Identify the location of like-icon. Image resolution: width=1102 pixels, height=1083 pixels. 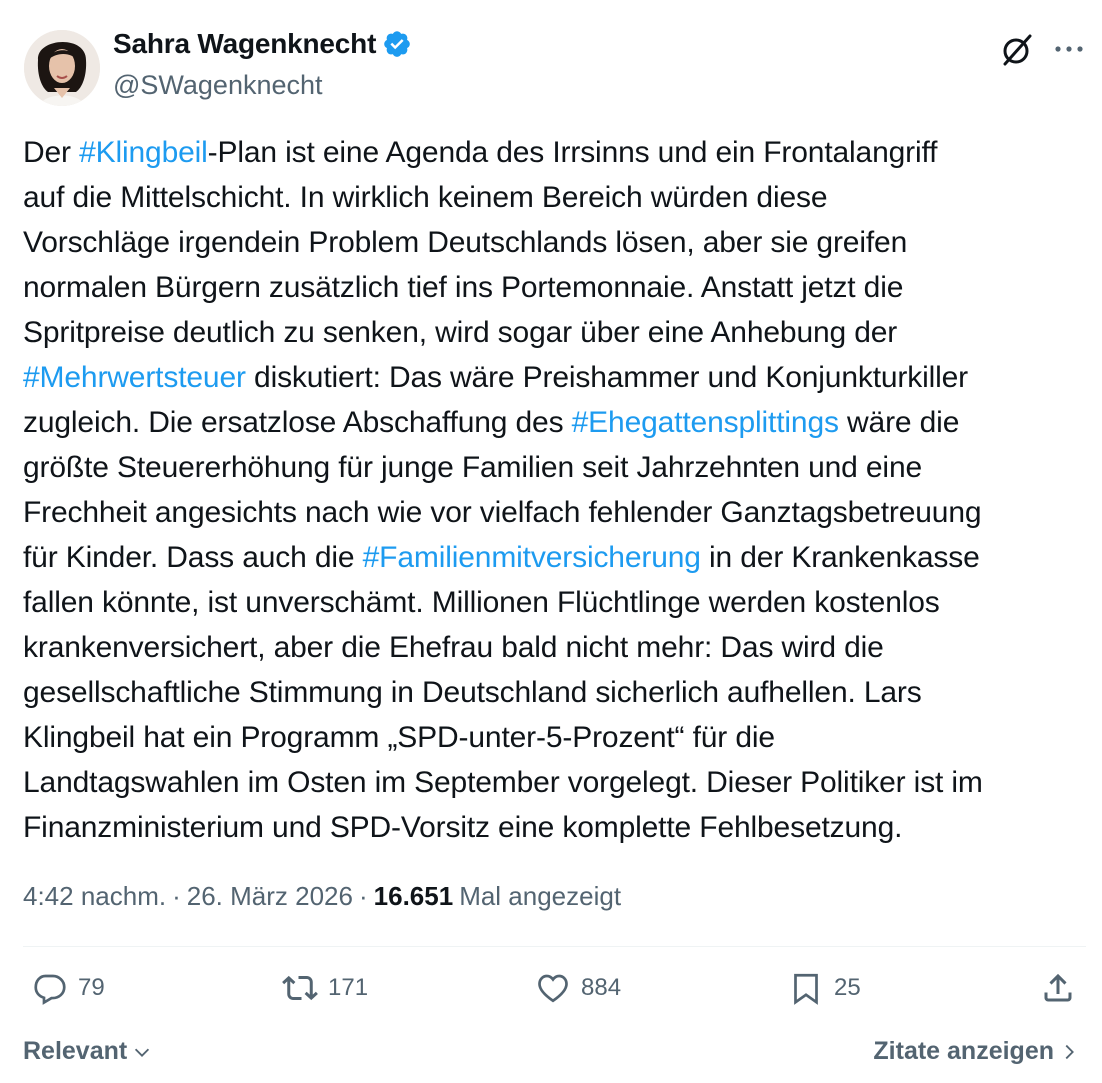
(553, 988).